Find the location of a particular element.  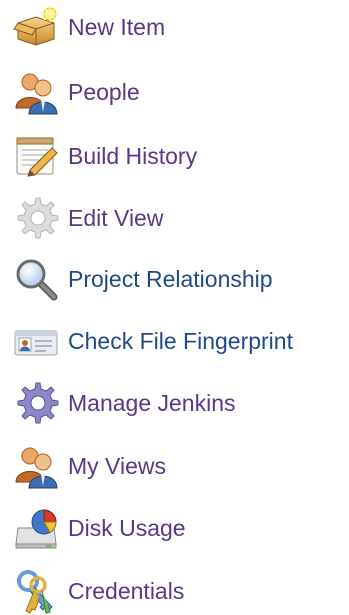

magnifier-icon is located at coordinates (36, 279).